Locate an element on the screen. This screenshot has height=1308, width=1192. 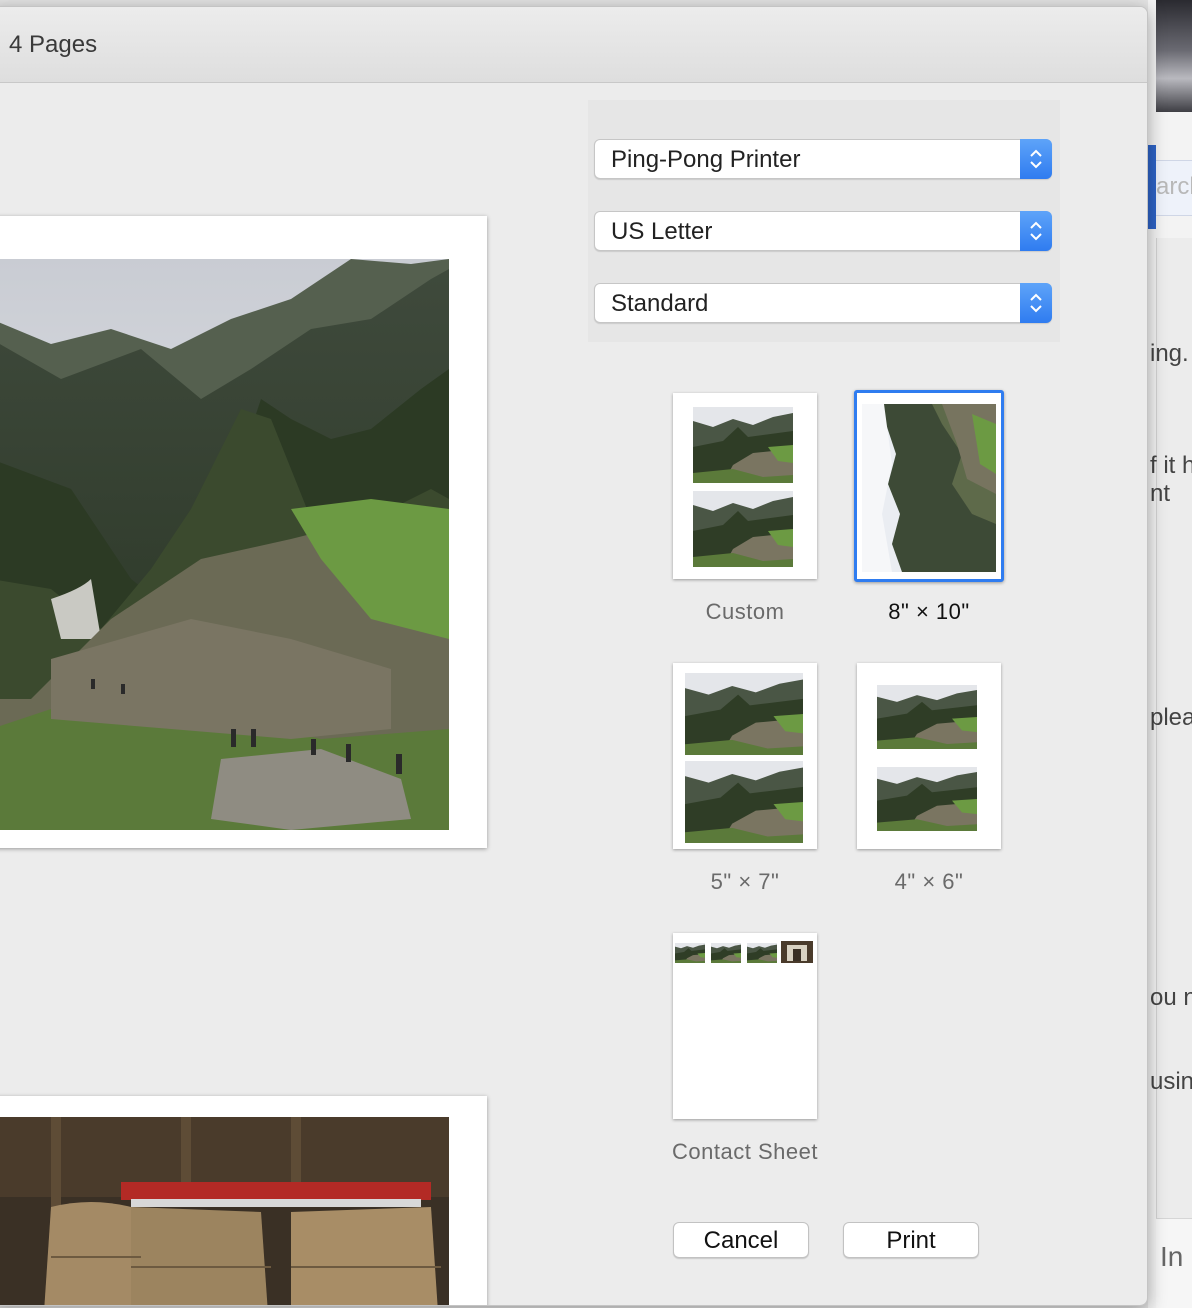
preview-page is located at coordinates (243, 1201).